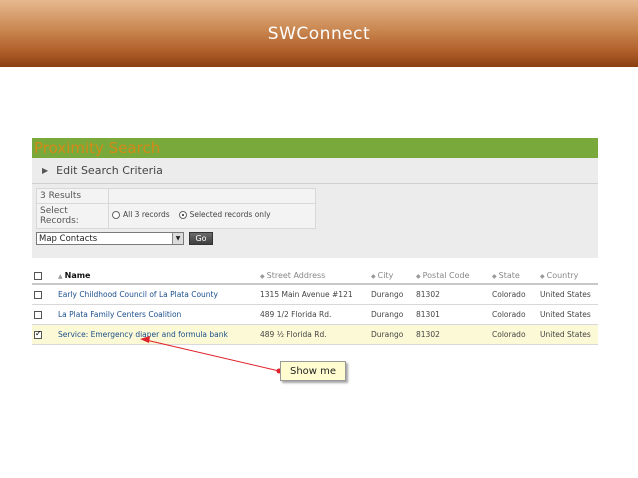 Image resolution: width=638 pixels, height=478 pixels. I want to click on radio-selected-records: Selected records only, so click(224, 214).